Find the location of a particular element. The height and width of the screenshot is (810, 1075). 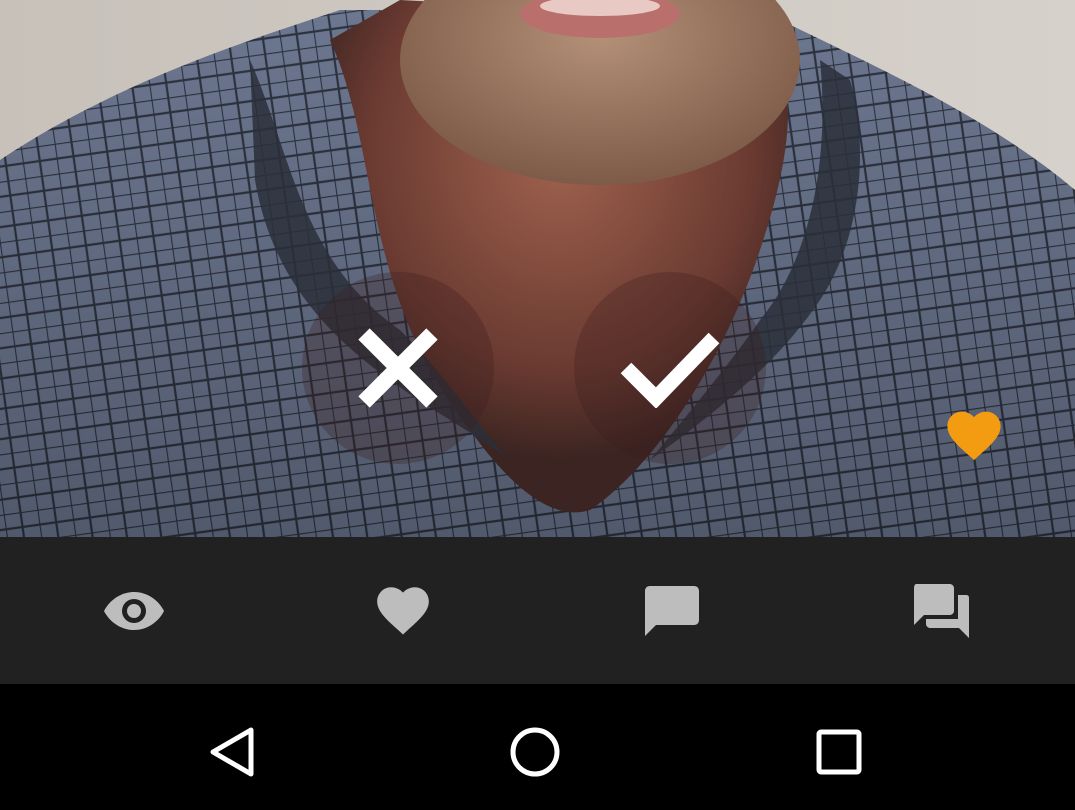

eye-icon is located at coordinates (134, 610).